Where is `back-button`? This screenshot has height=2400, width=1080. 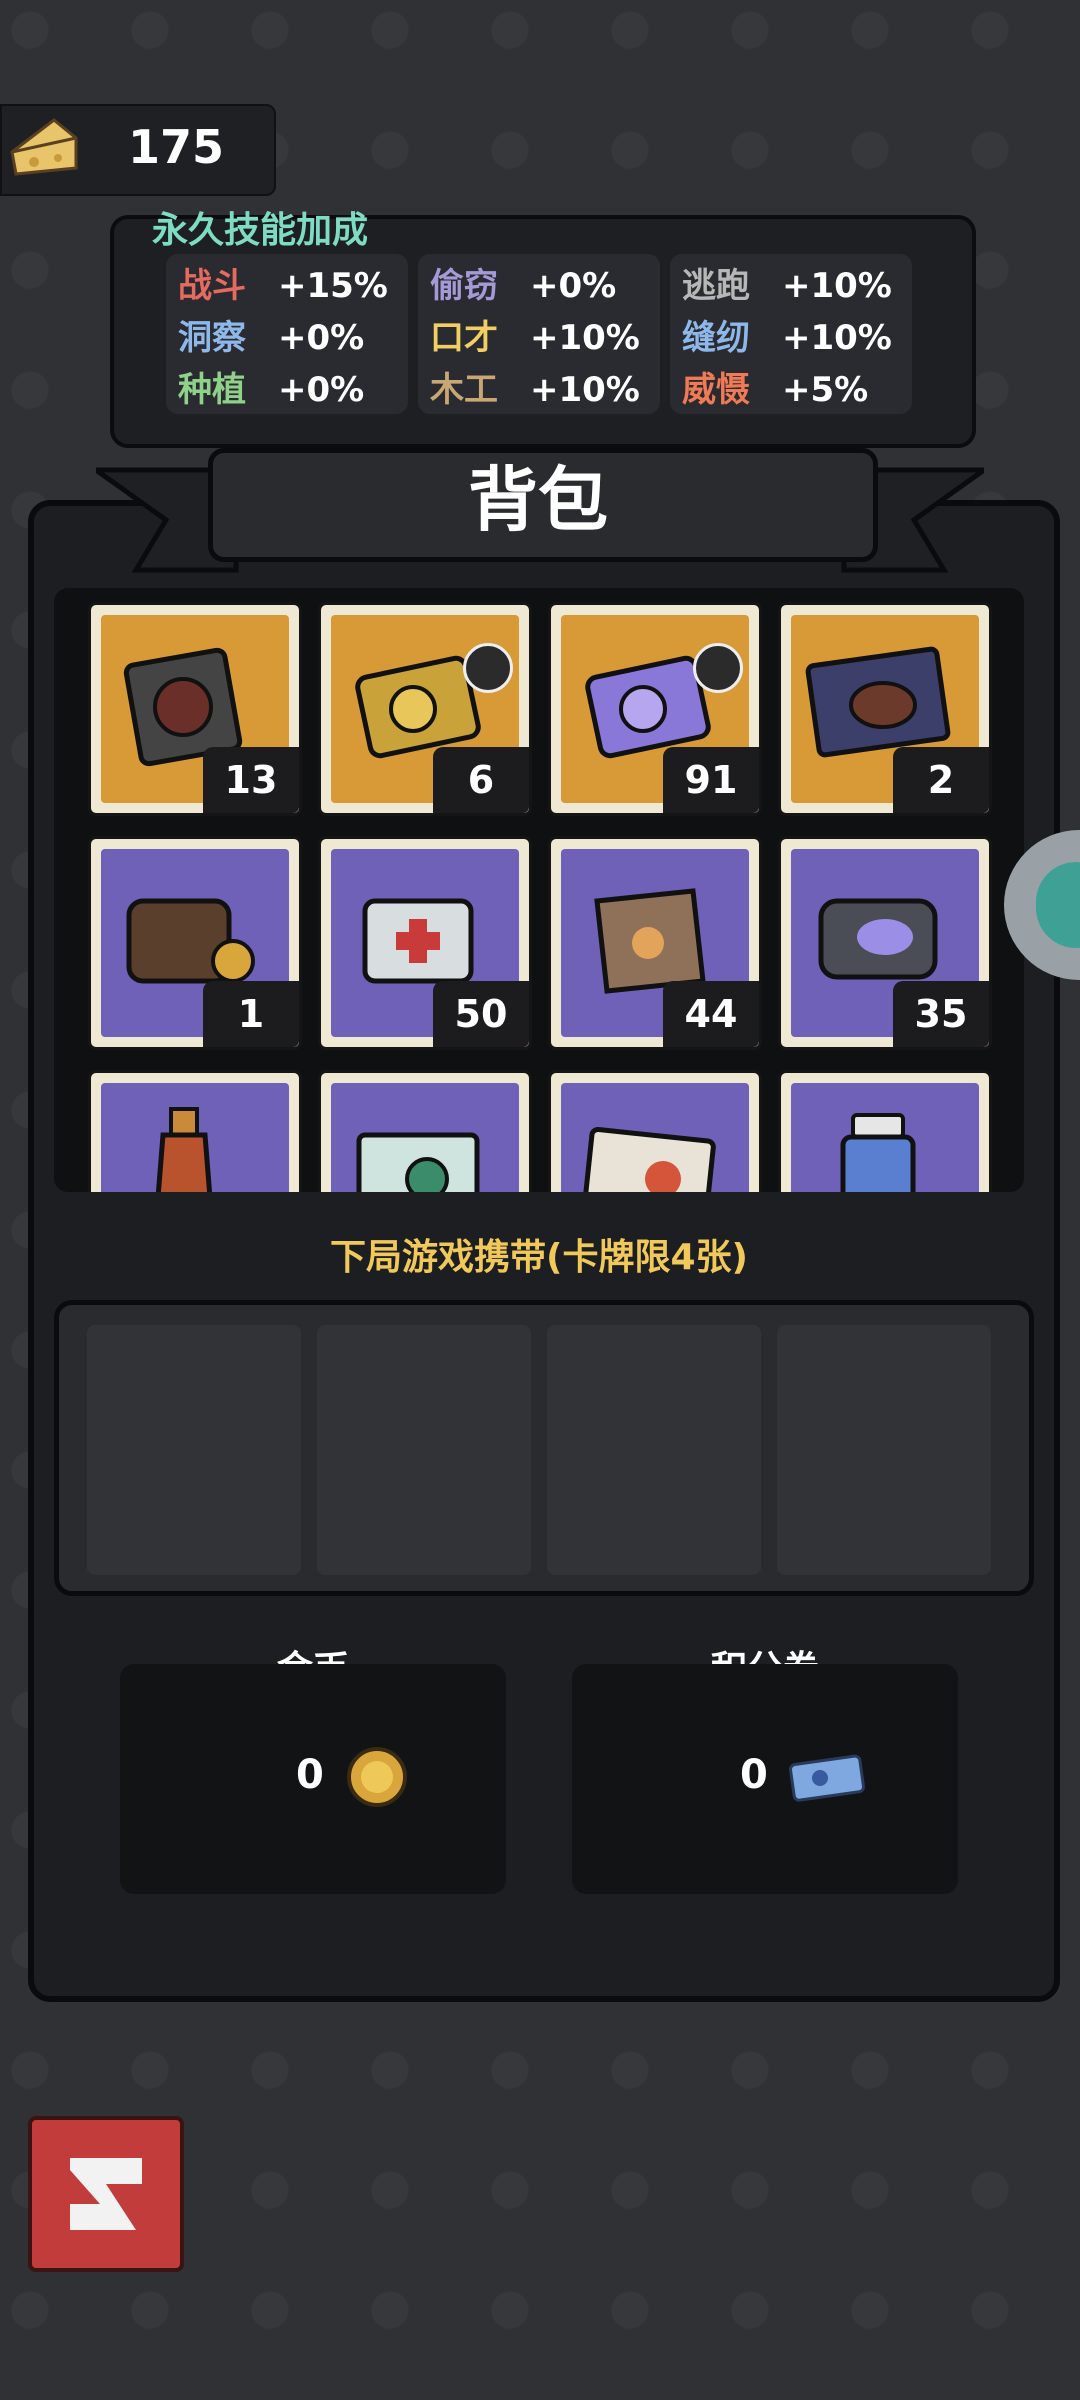
back-button is located at coordinates (106, 2194).